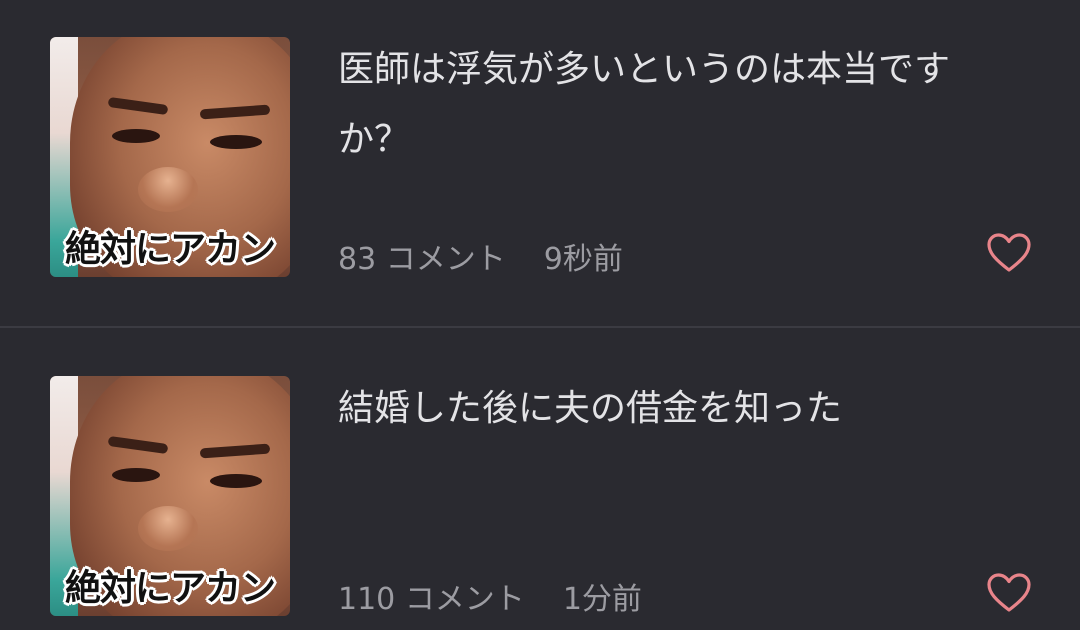 Image resolution: width=1080 pixels, height=630 pixels. I want to click on post-time: 1分前, so click(602, 599).